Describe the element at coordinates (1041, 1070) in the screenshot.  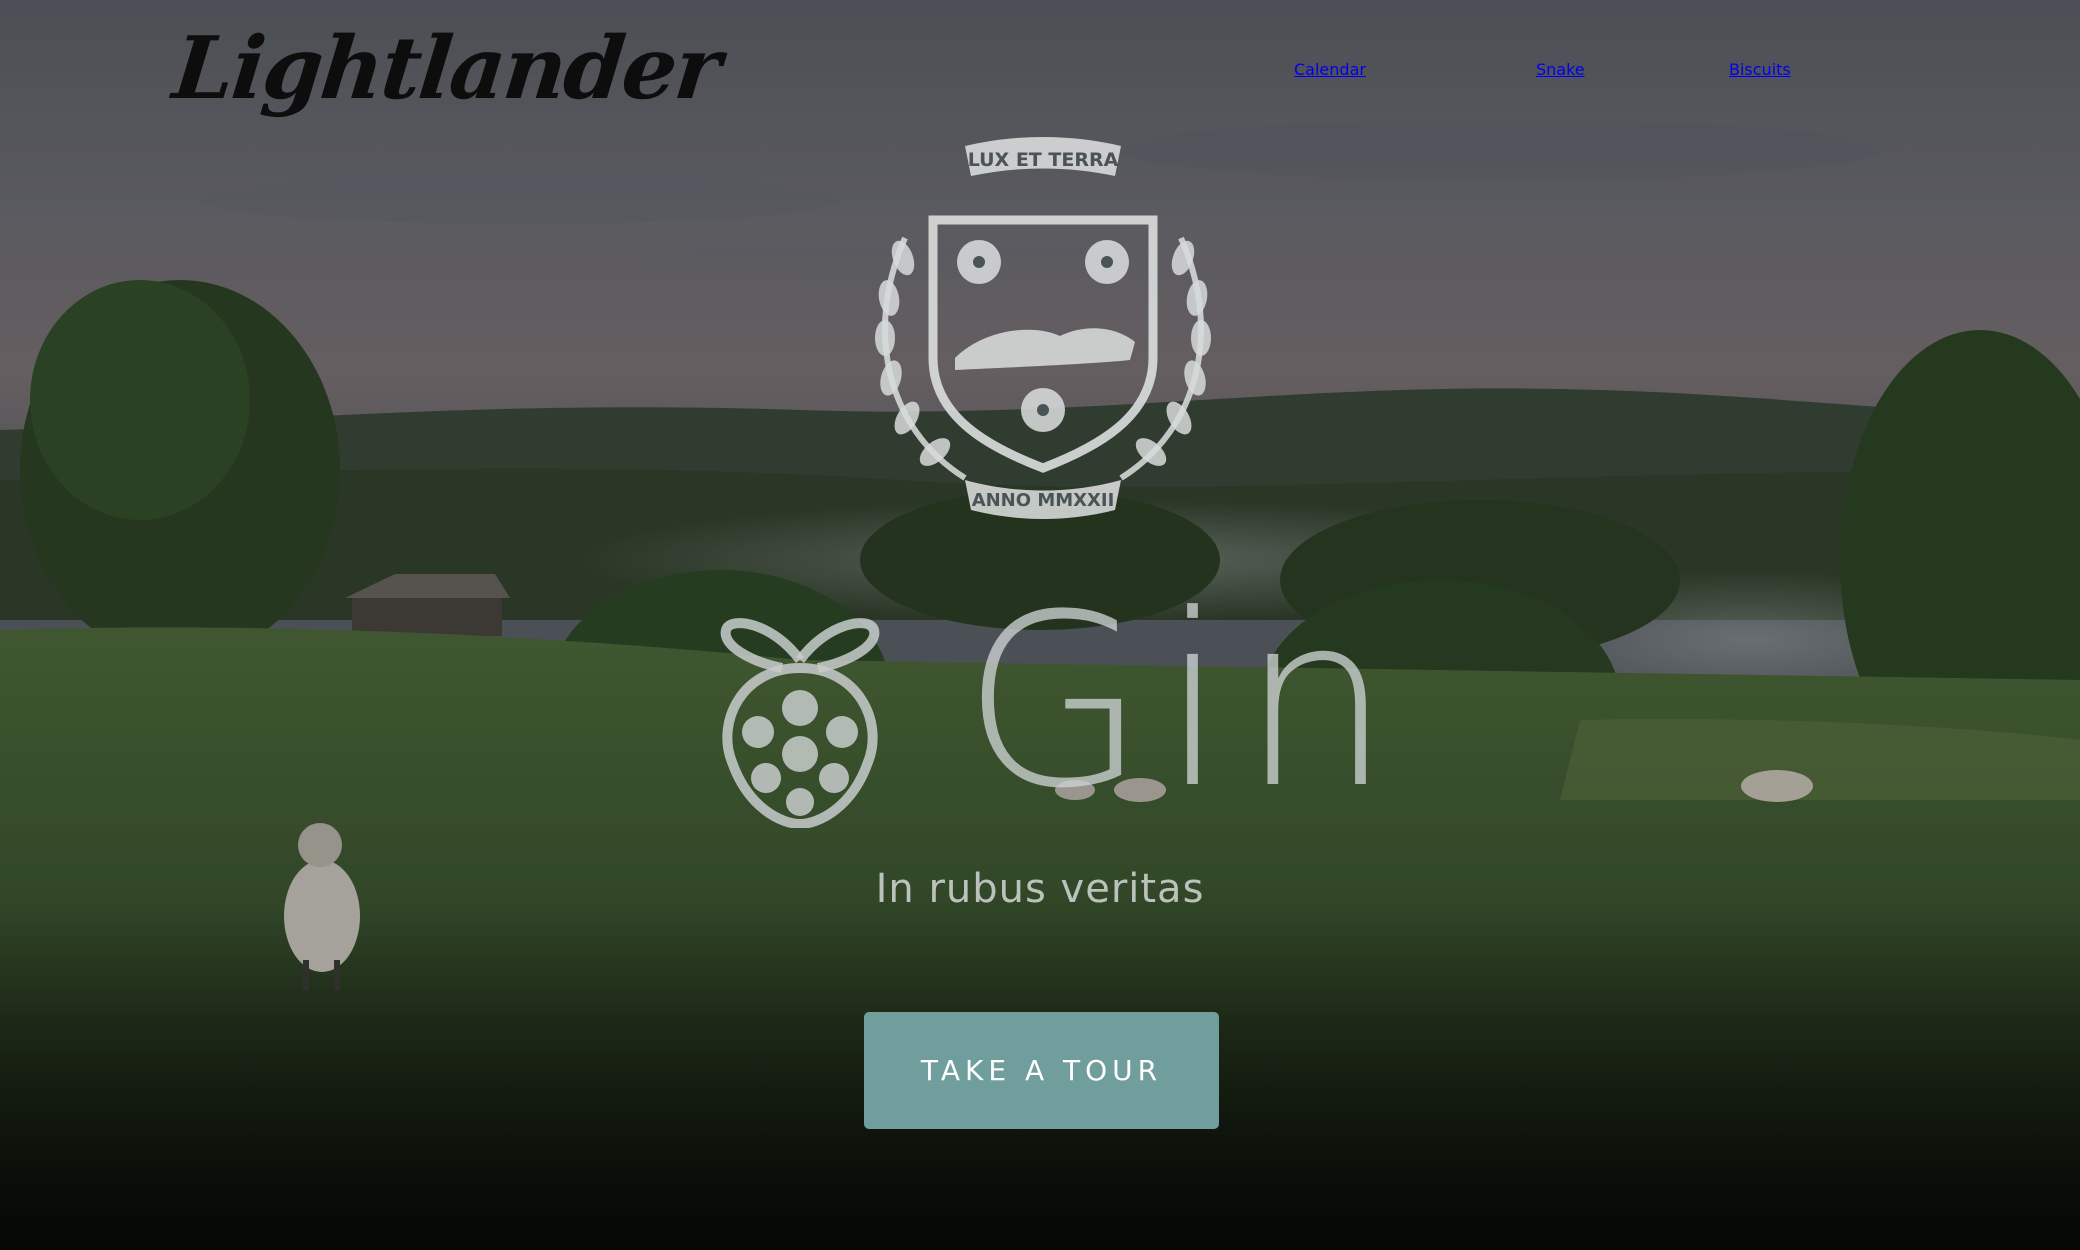
I see `take-a-tour-button: TAKE A TOUR` at that location.